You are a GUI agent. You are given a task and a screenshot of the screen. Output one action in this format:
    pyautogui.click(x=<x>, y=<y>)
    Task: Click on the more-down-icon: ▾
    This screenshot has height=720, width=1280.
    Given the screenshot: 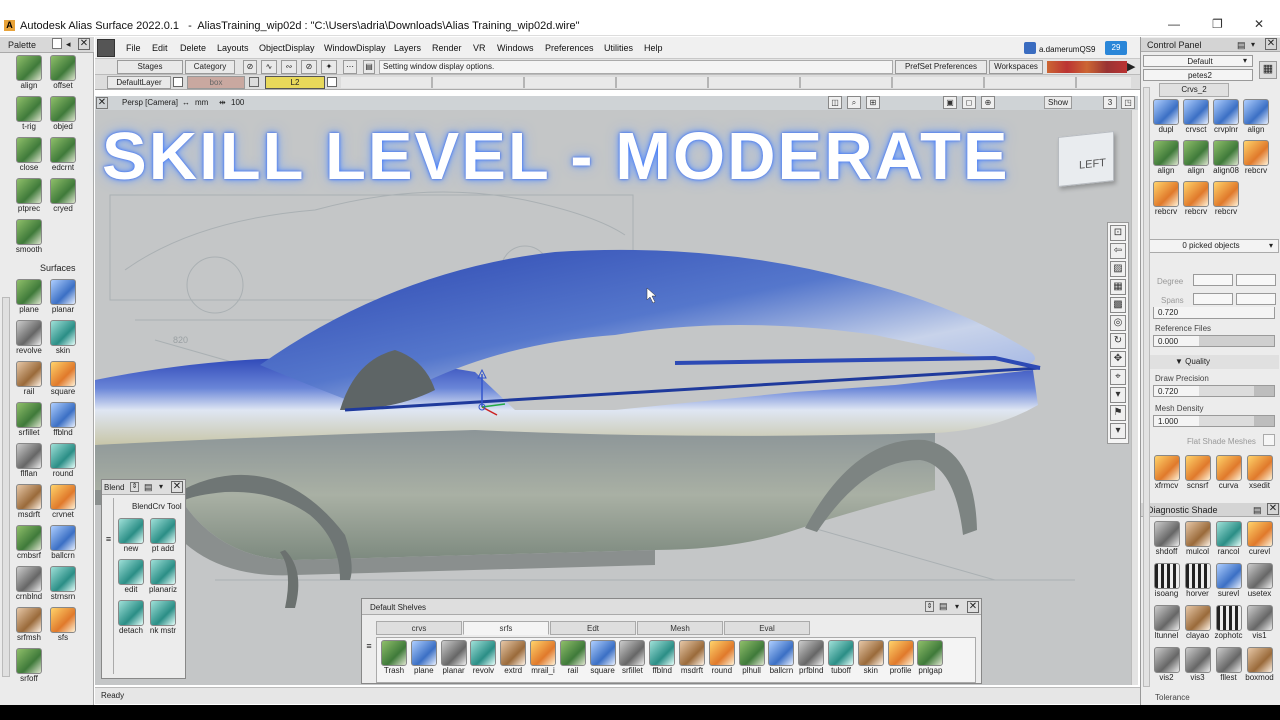 What is the action you would take?
    pyautogui.click(x=1118, y=431)
    